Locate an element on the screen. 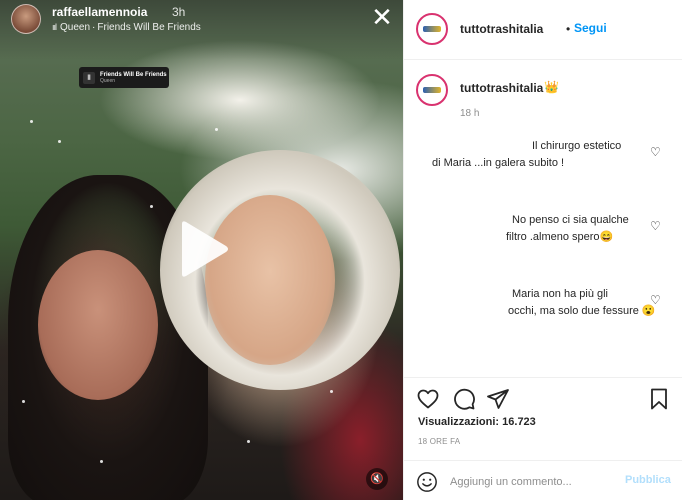 The width and height of the screenshot is (682, 500). comment-text-line2: occhi, ma solo due fessure 😮 is located at coordinates (582, 311).